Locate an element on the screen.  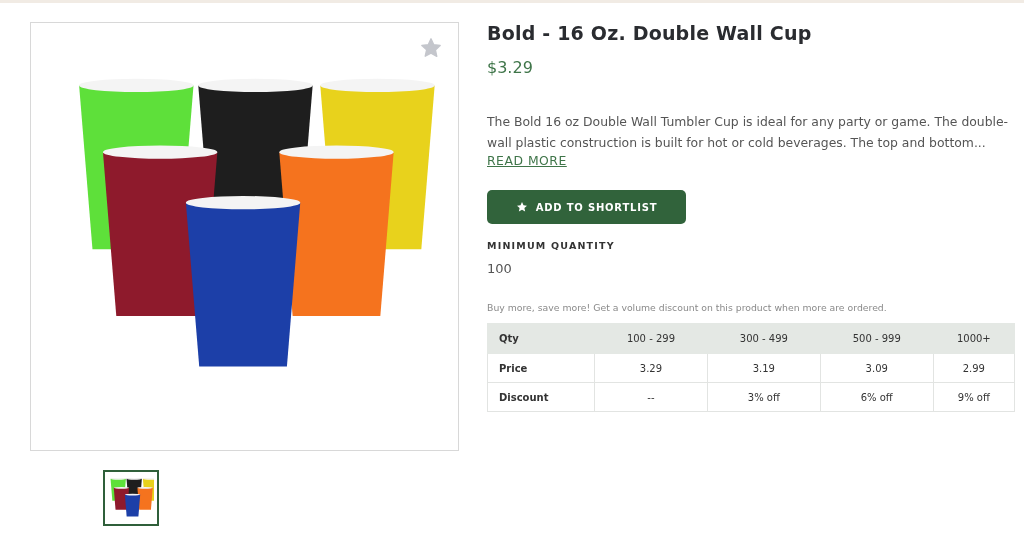
minimum-quantity-value: 100 is located at coordinates (499, 268).